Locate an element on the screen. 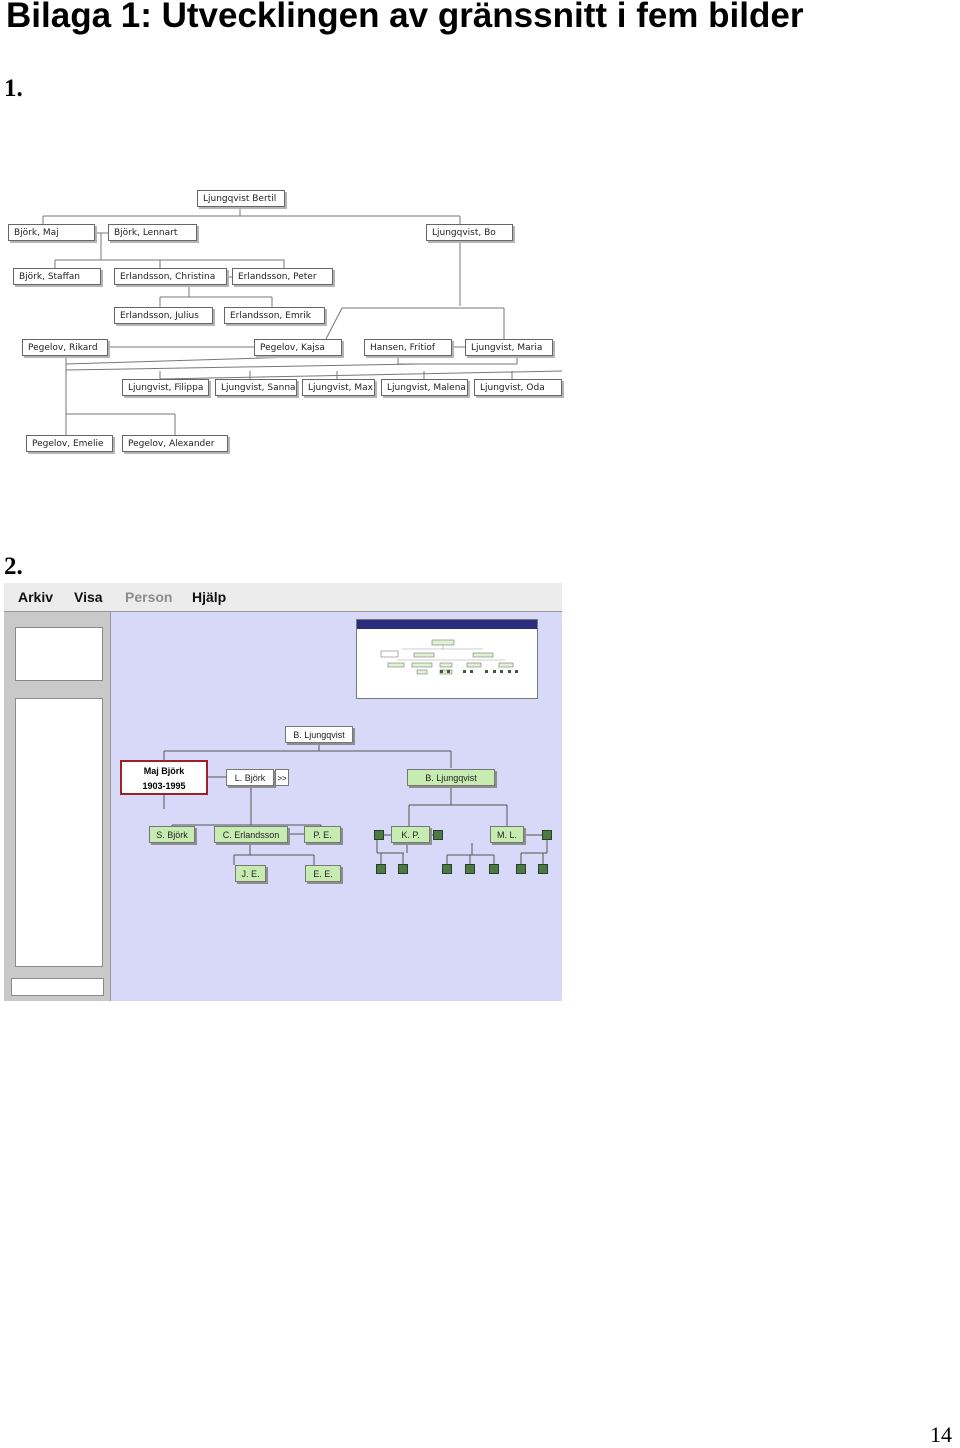 This screenshot has height=1448, width=960. menu-hjalp: Hjälp is located at coordinates (209, 597).